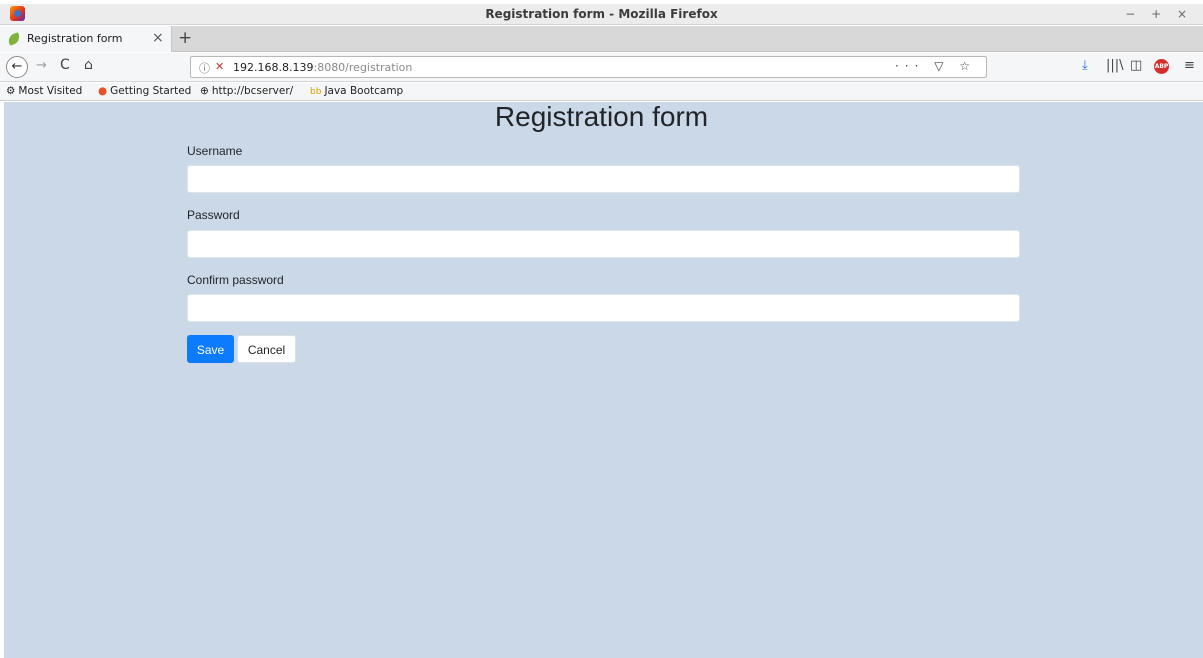  I want to click on tab-close-icon: ×, so click(158, 38).